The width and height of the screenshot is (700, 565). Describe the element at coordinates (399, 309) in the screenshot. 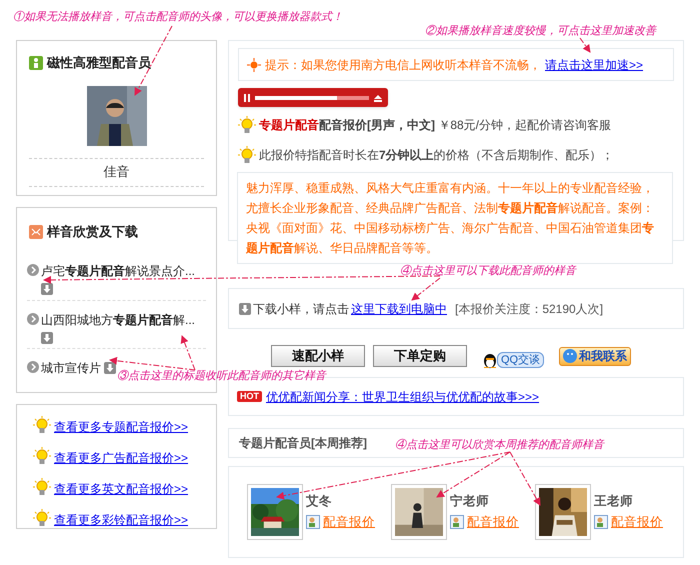

I see `download-link: 这里下载到电脑中` at that location.